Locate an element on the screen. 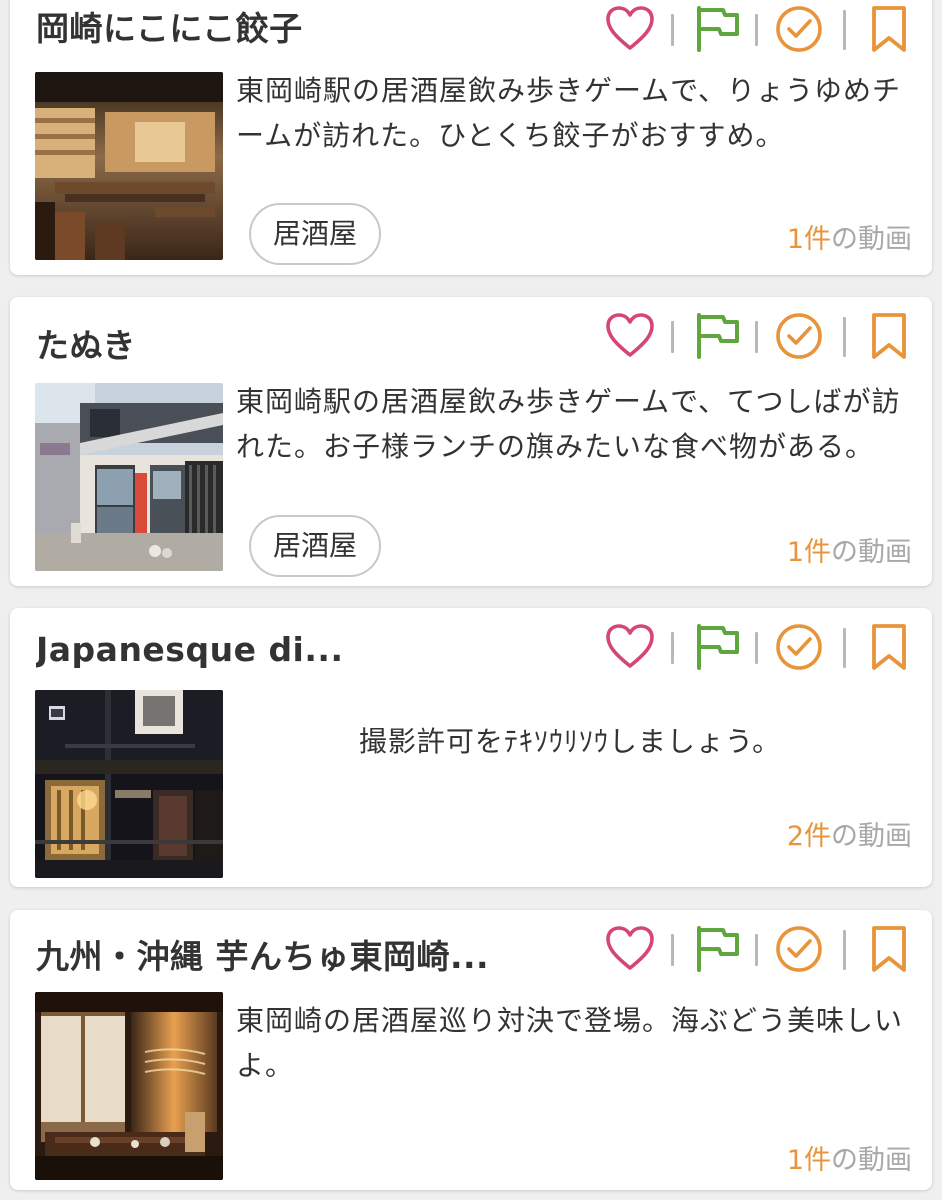 This screenshot has width=942, height=1200. video-count-number: 2 is located at coordinates (795, 836).